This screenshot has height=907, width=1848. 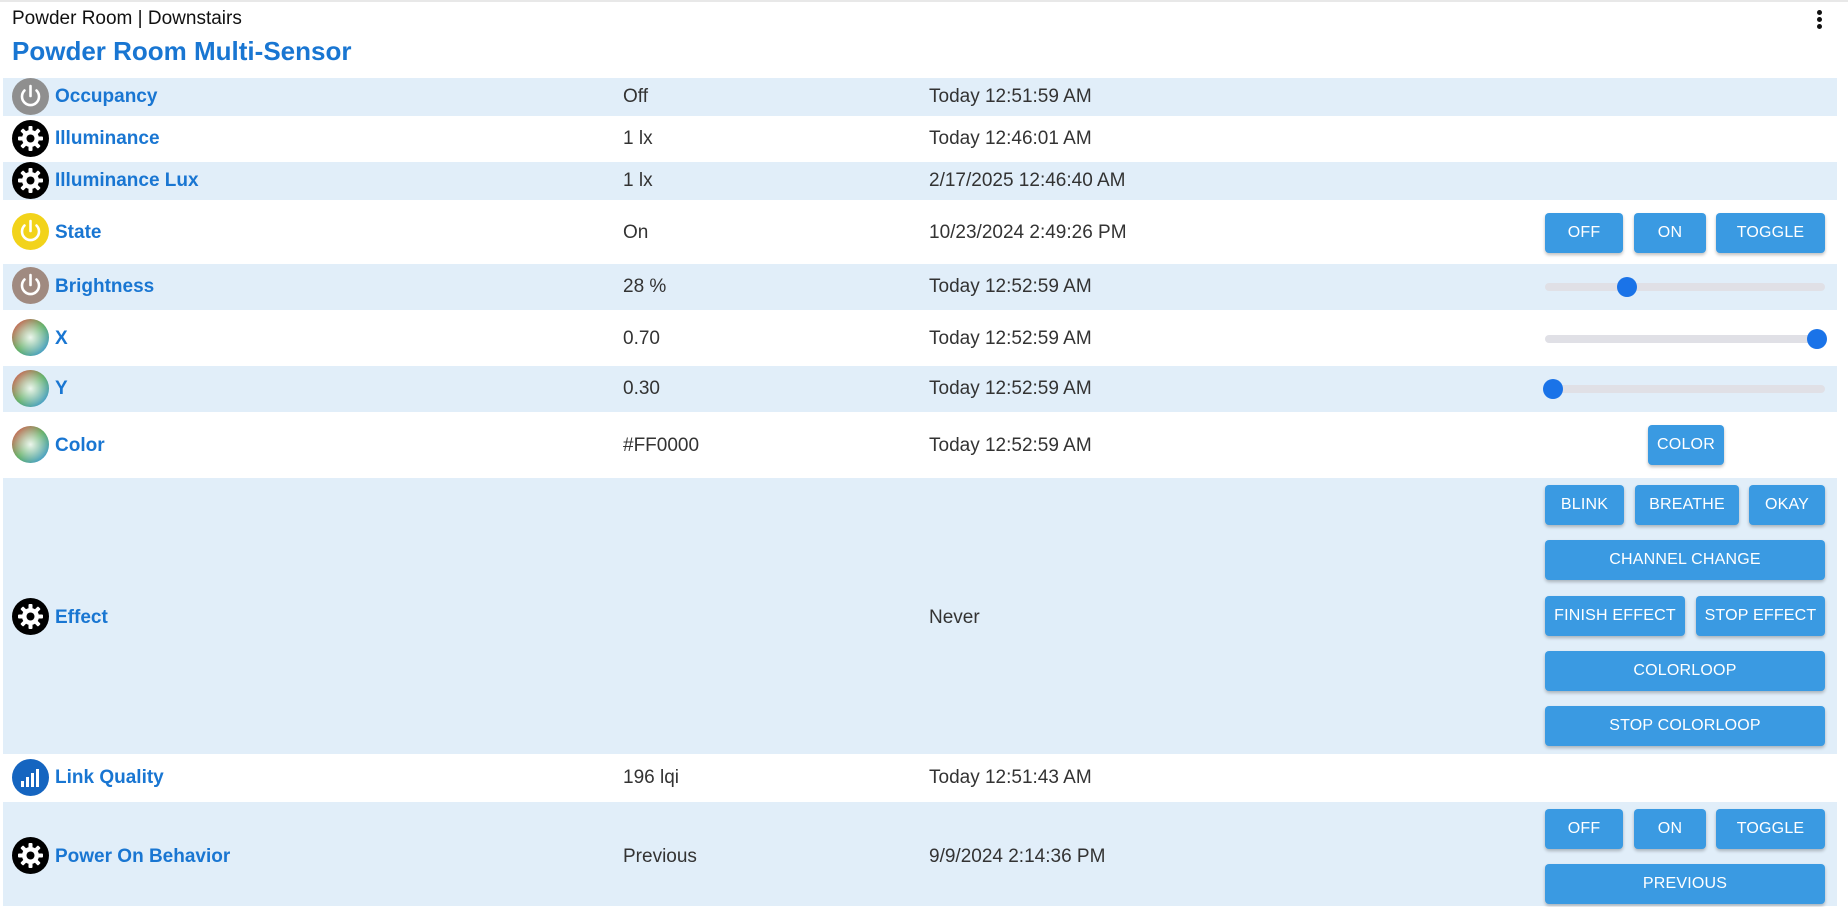 I want to click on brightness-slider, so click(x=1685, y=287).